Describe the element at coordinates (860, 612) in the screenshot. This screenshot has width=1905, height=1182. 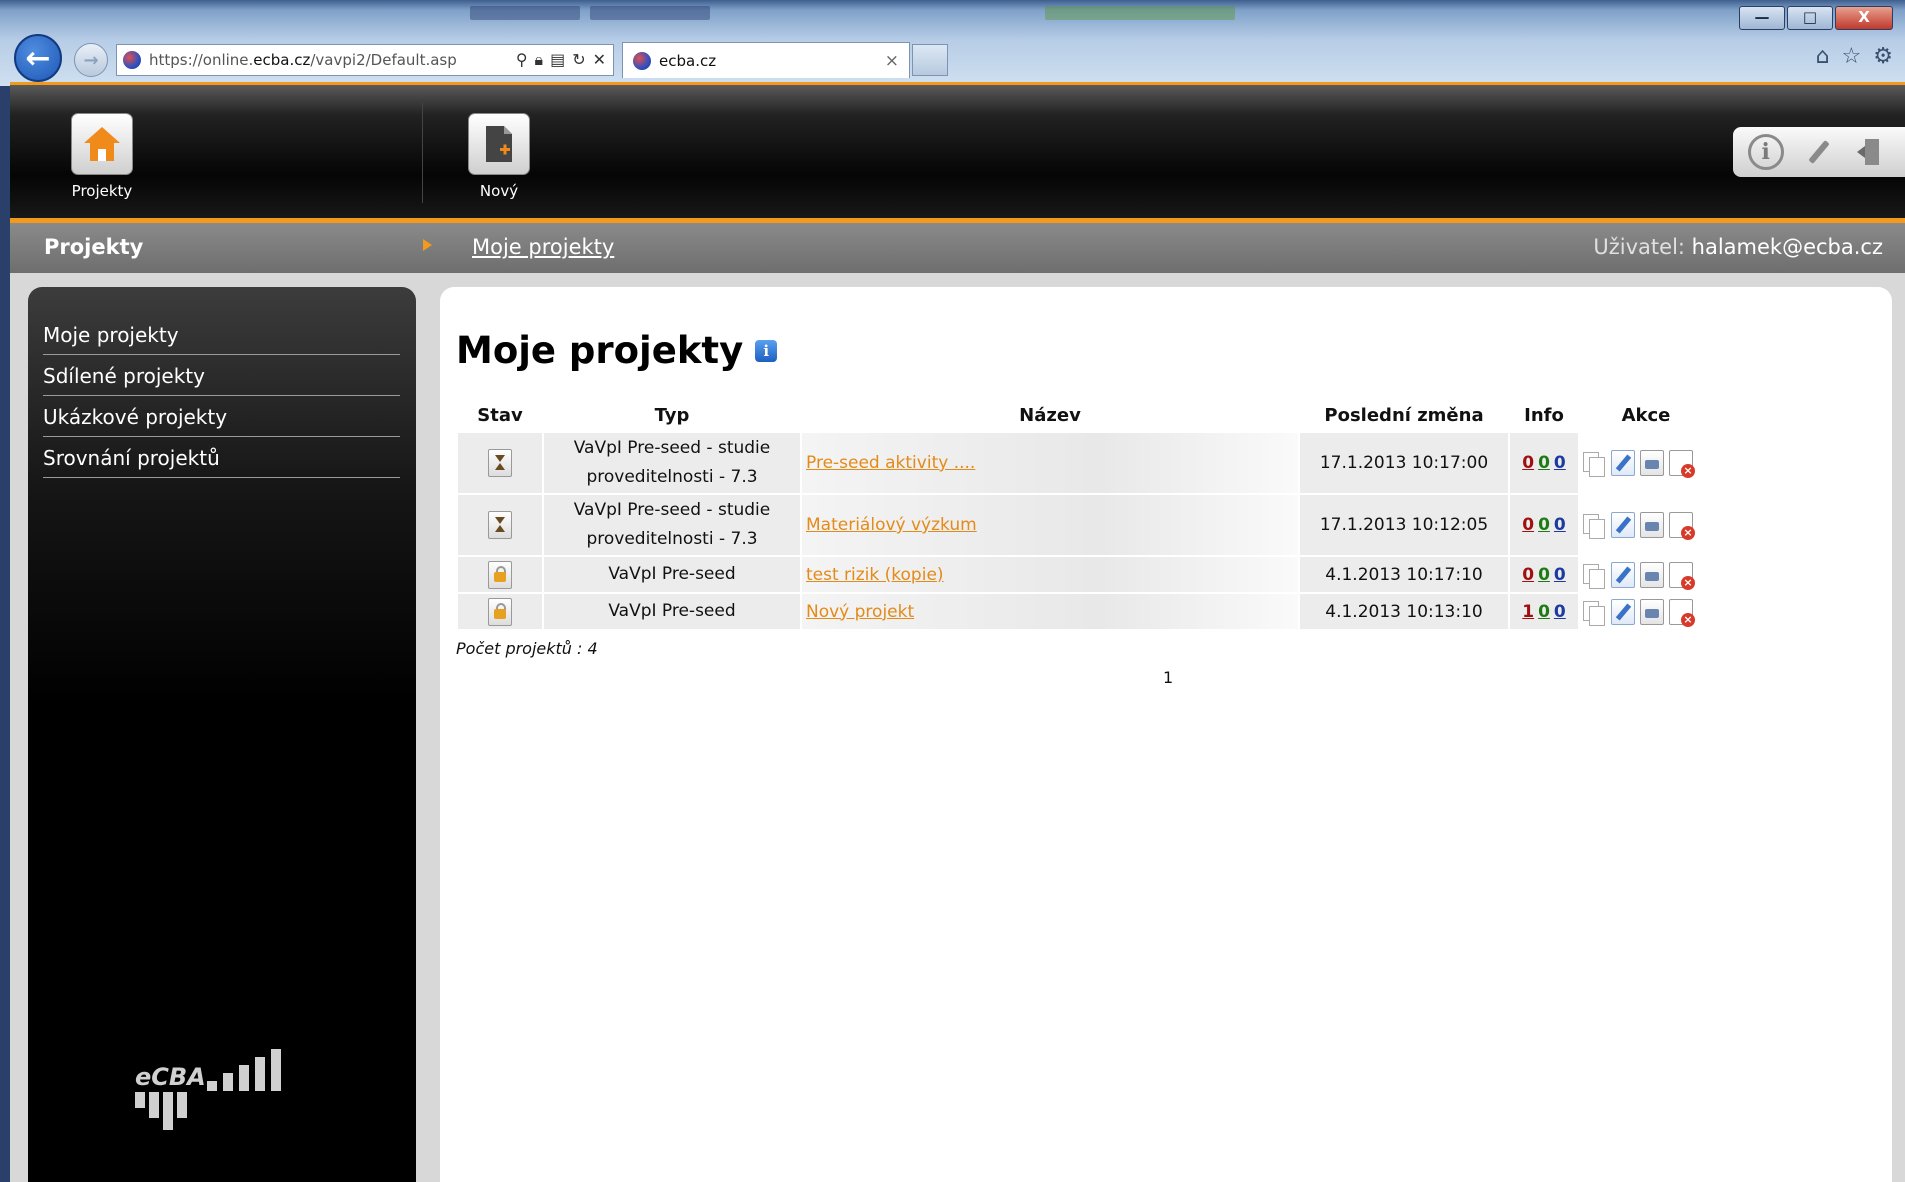
I see `project-link: Nový projekt` at that location.